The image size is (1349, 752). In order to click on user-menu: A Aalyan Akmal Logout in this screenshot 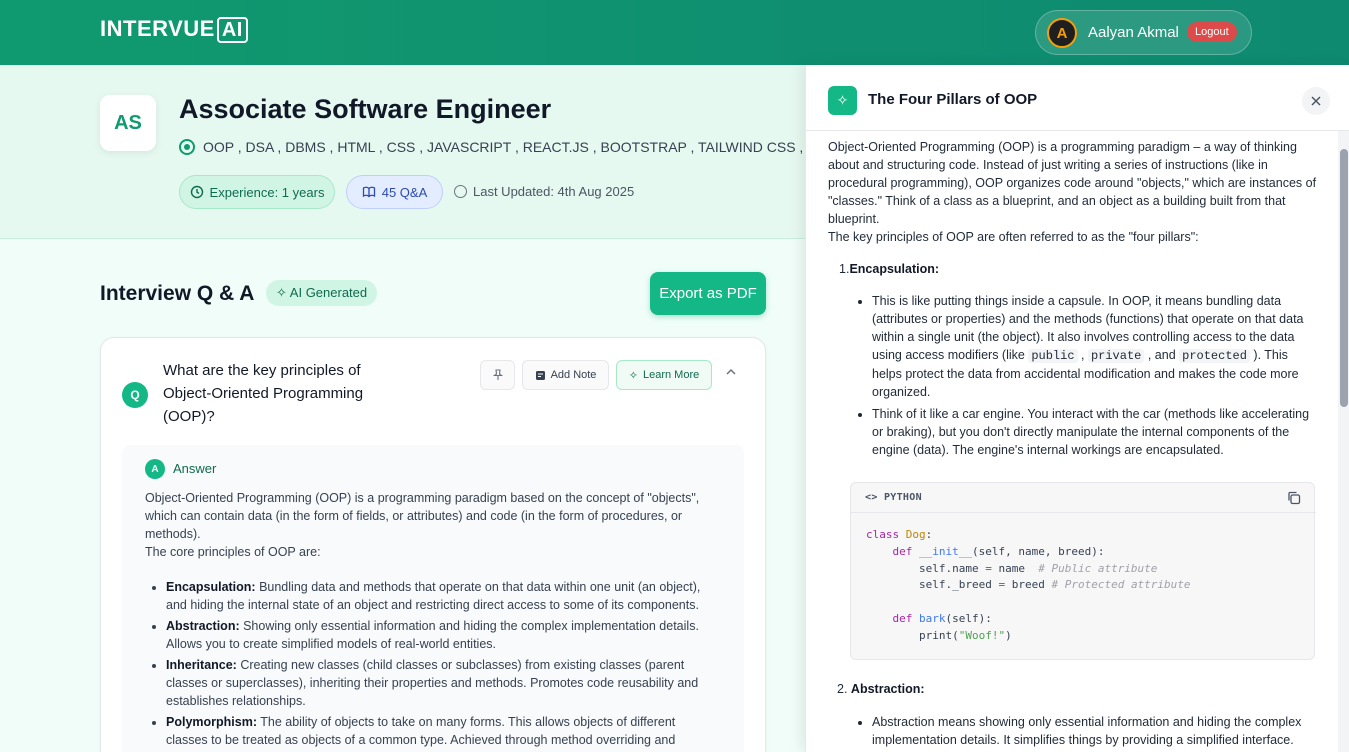, I will do `click(1143, 32)`.